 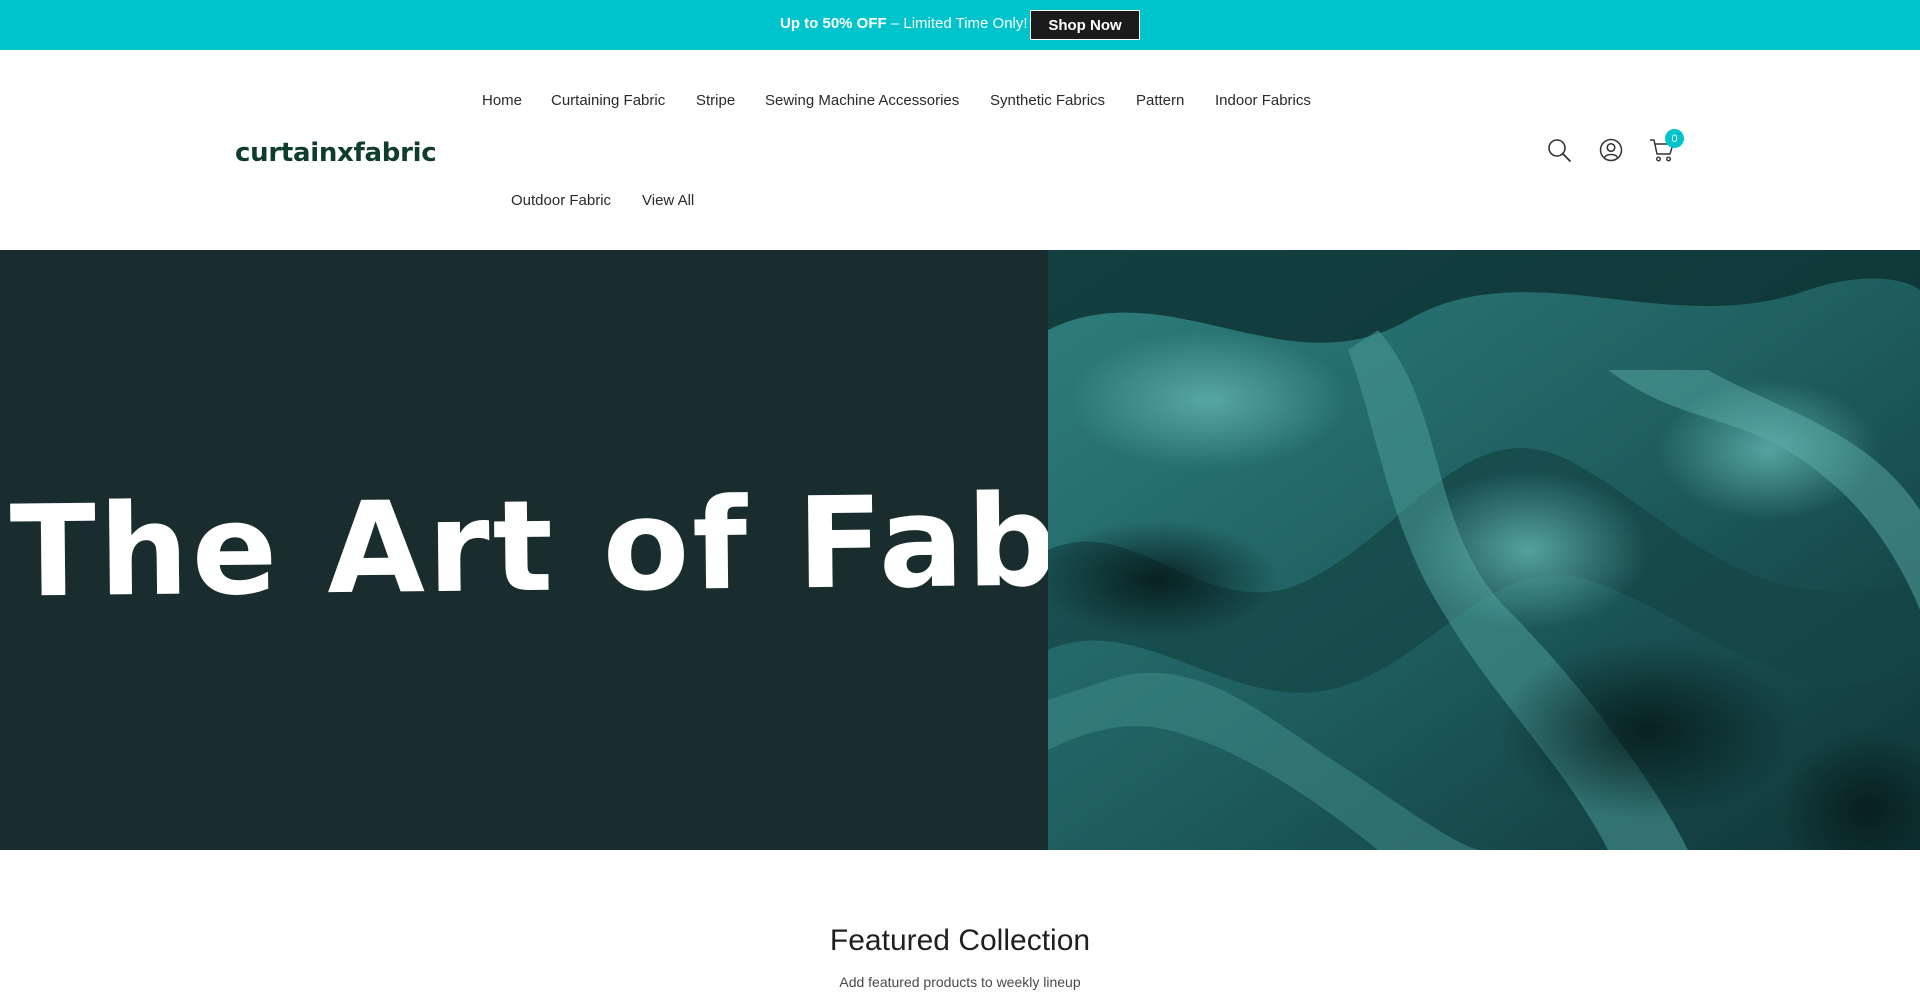 What do you see at coordinates (1047, 100) in the screenshot?
I see `nav-item-synthetic-fabrics: Synthetic Fabrics` at bounding box center [1047, 100].